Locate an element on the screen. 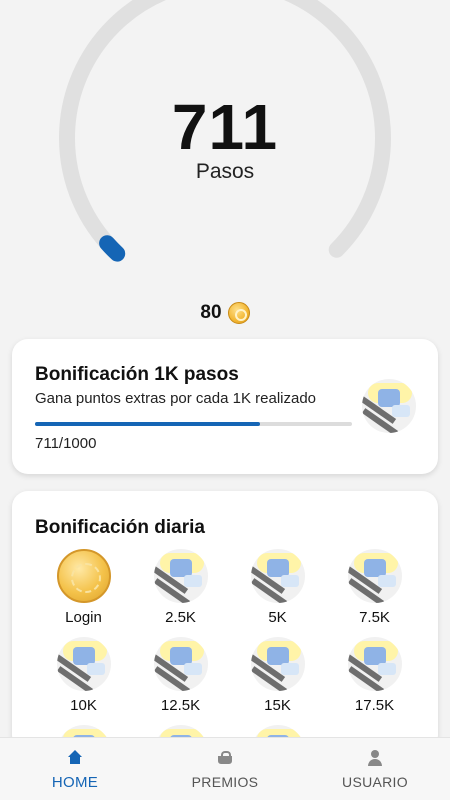  bonus-1k-progress-bar is located at coordinates (193, 424).